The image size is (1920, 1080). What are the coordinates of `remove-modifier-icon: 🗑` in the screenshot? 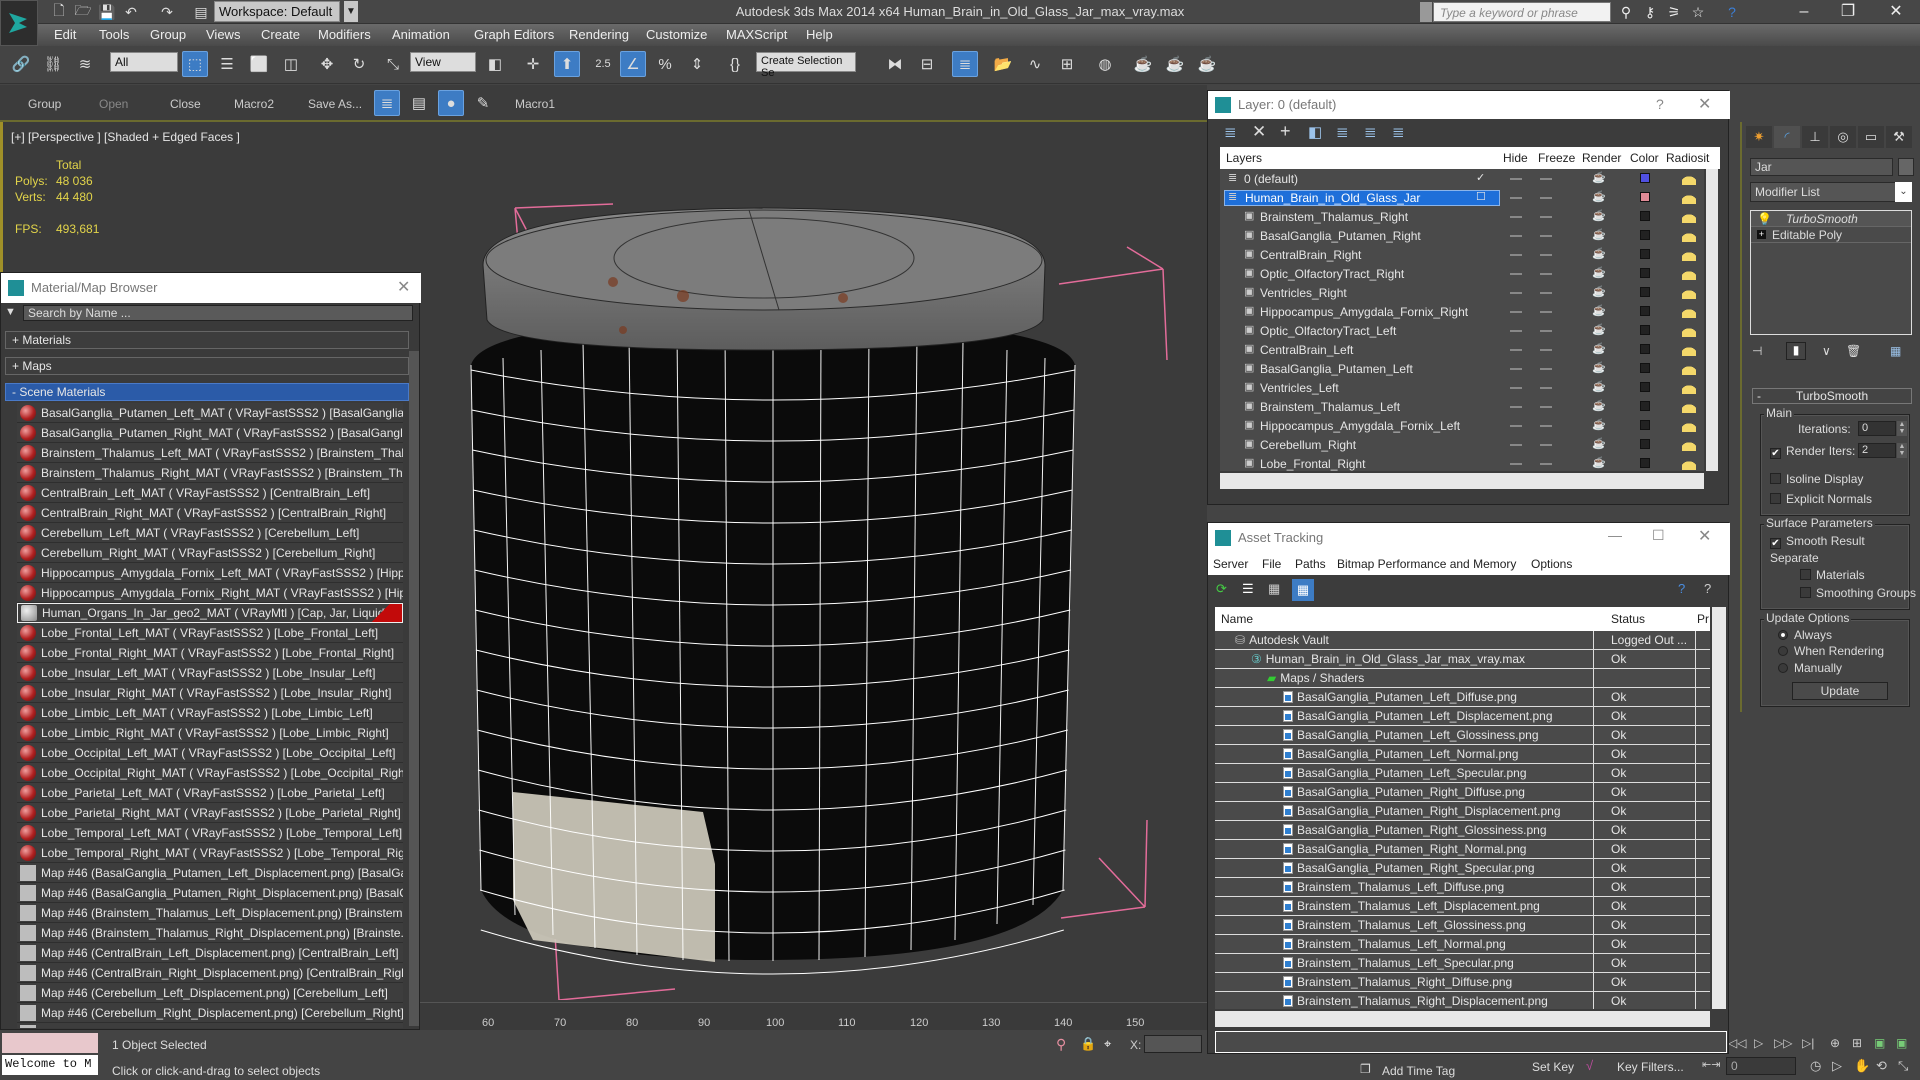 It's located at (1853, 351).